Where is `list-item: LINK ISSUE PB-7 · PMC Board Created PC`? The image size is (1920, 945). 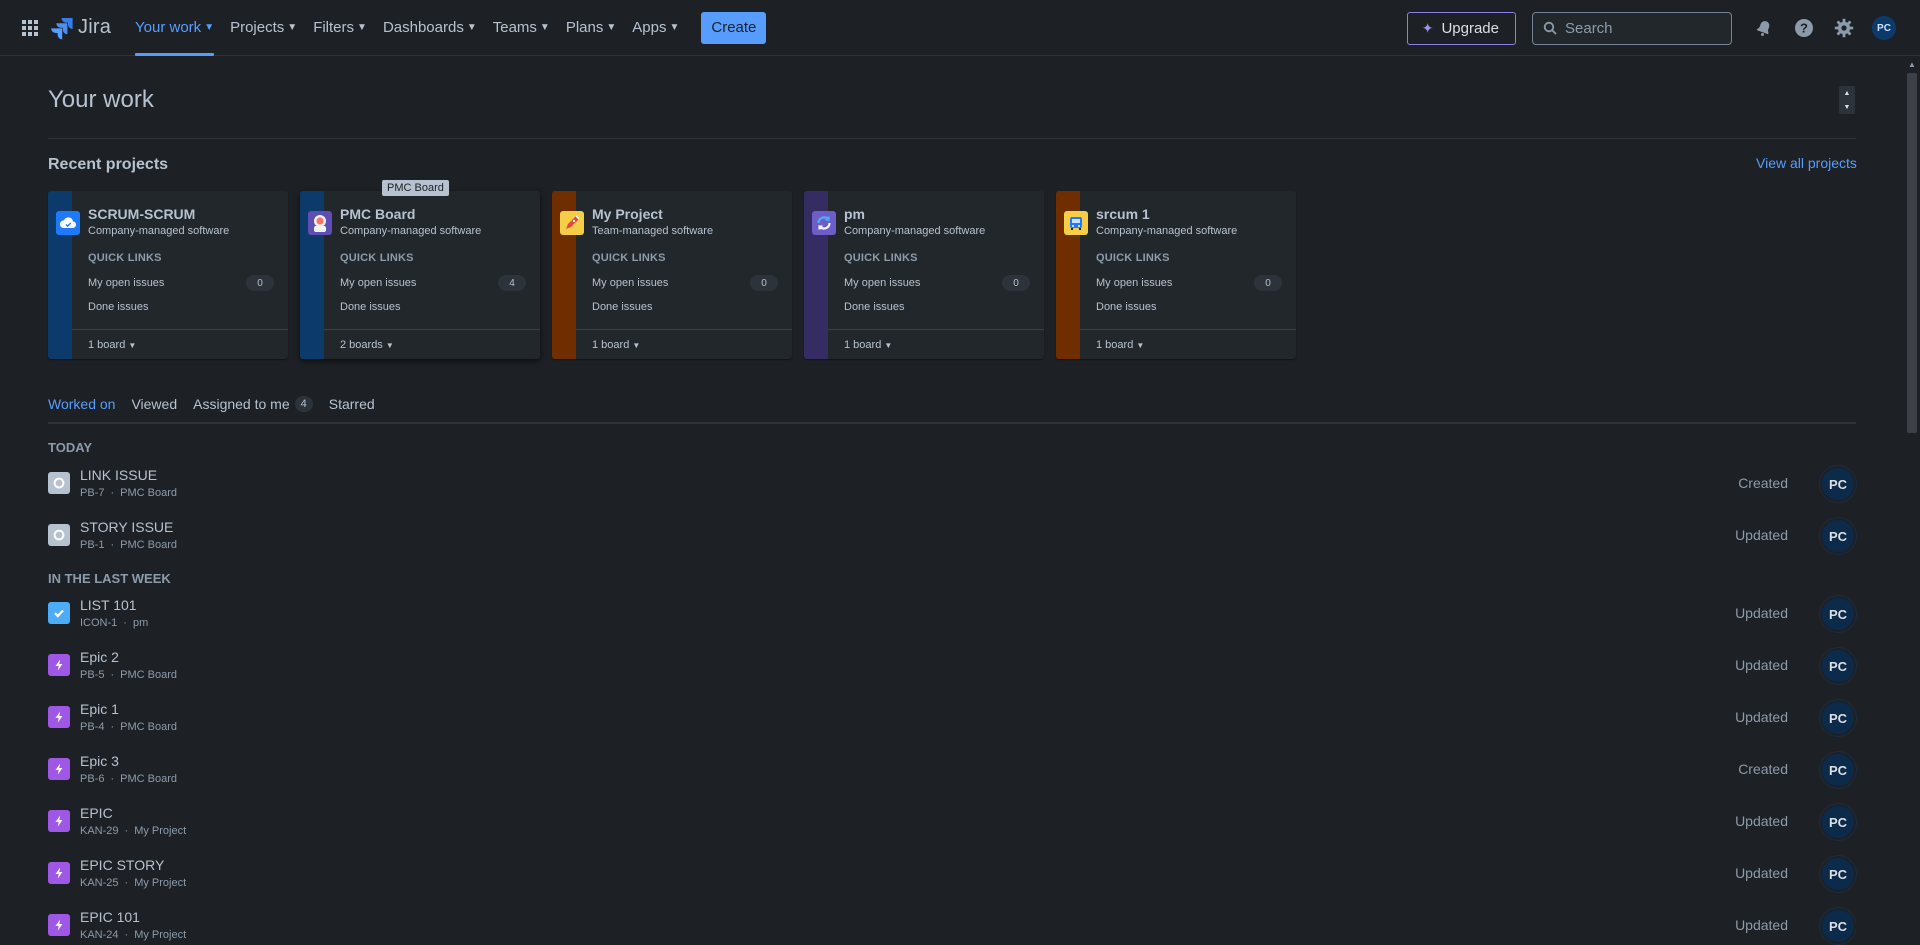
list-item: LINK ISSUE PB-7 · PMC Board Created PC is located at coordinates (952, 484).